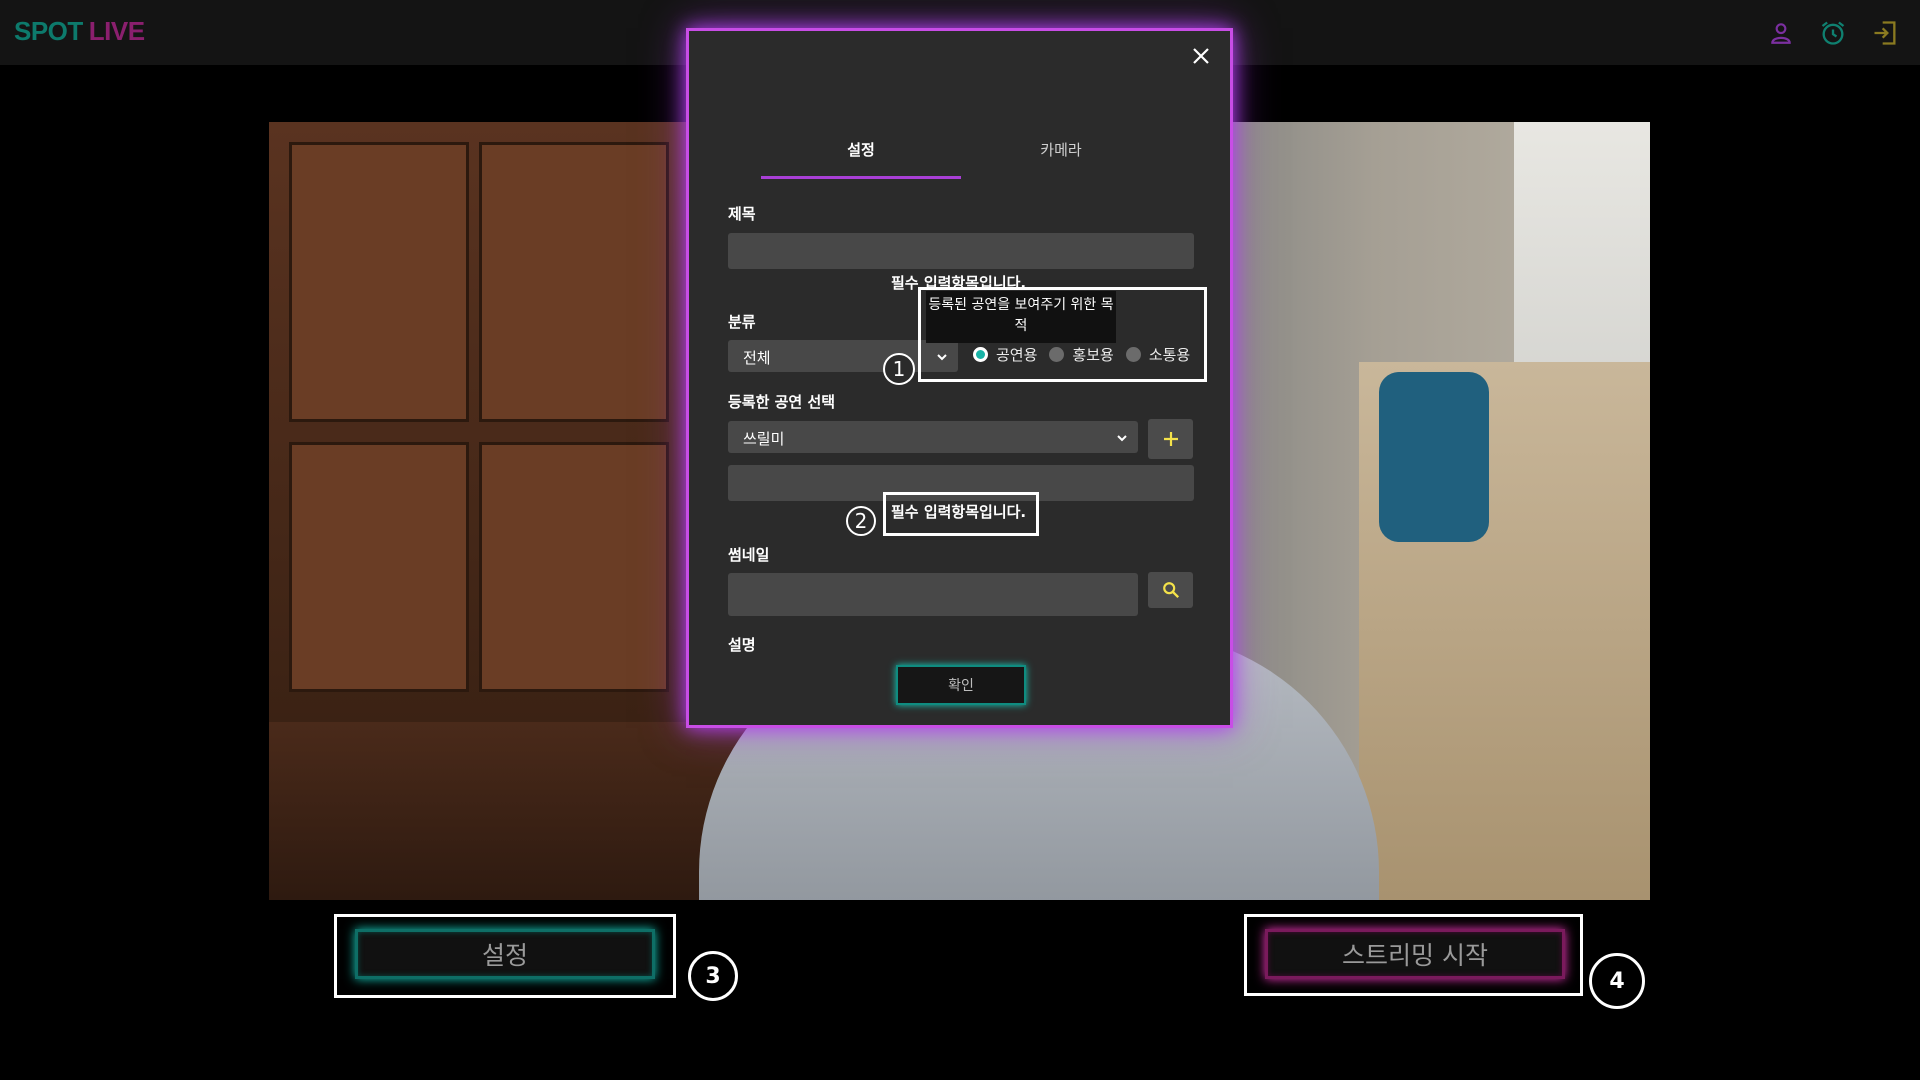  I want to click on show-select: 쓰릴미, so click(933, 437).